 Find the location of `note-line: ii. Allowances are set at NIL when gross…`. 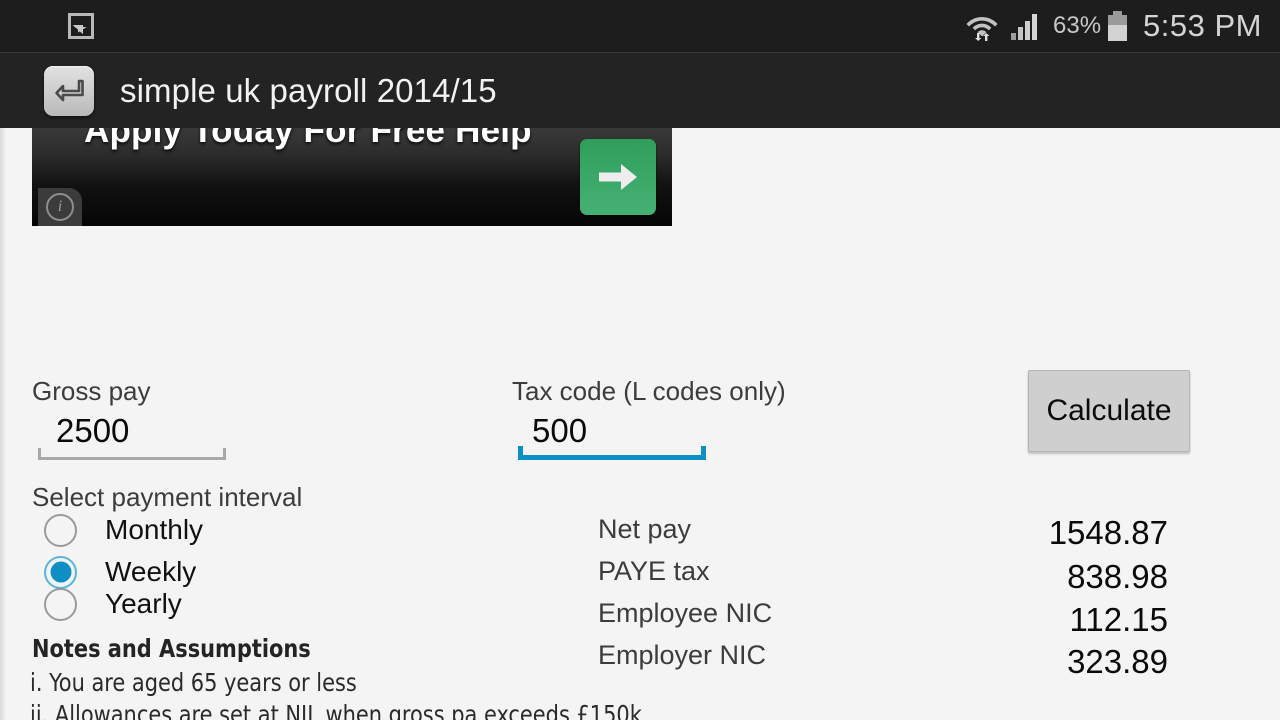

note-line: ii. Allowances are set at NIL when gross… is located at coordinates (336, 710).